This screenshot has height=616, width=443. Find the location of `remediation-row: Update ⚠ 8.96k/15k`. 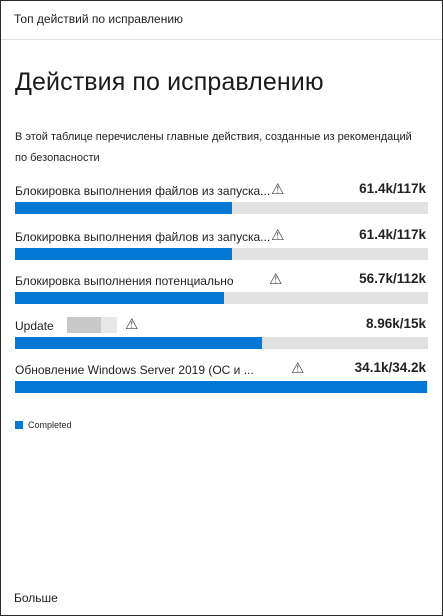

remediation-row: Update ⚠ 8.96k/15k is located at coordinates (221, 337).